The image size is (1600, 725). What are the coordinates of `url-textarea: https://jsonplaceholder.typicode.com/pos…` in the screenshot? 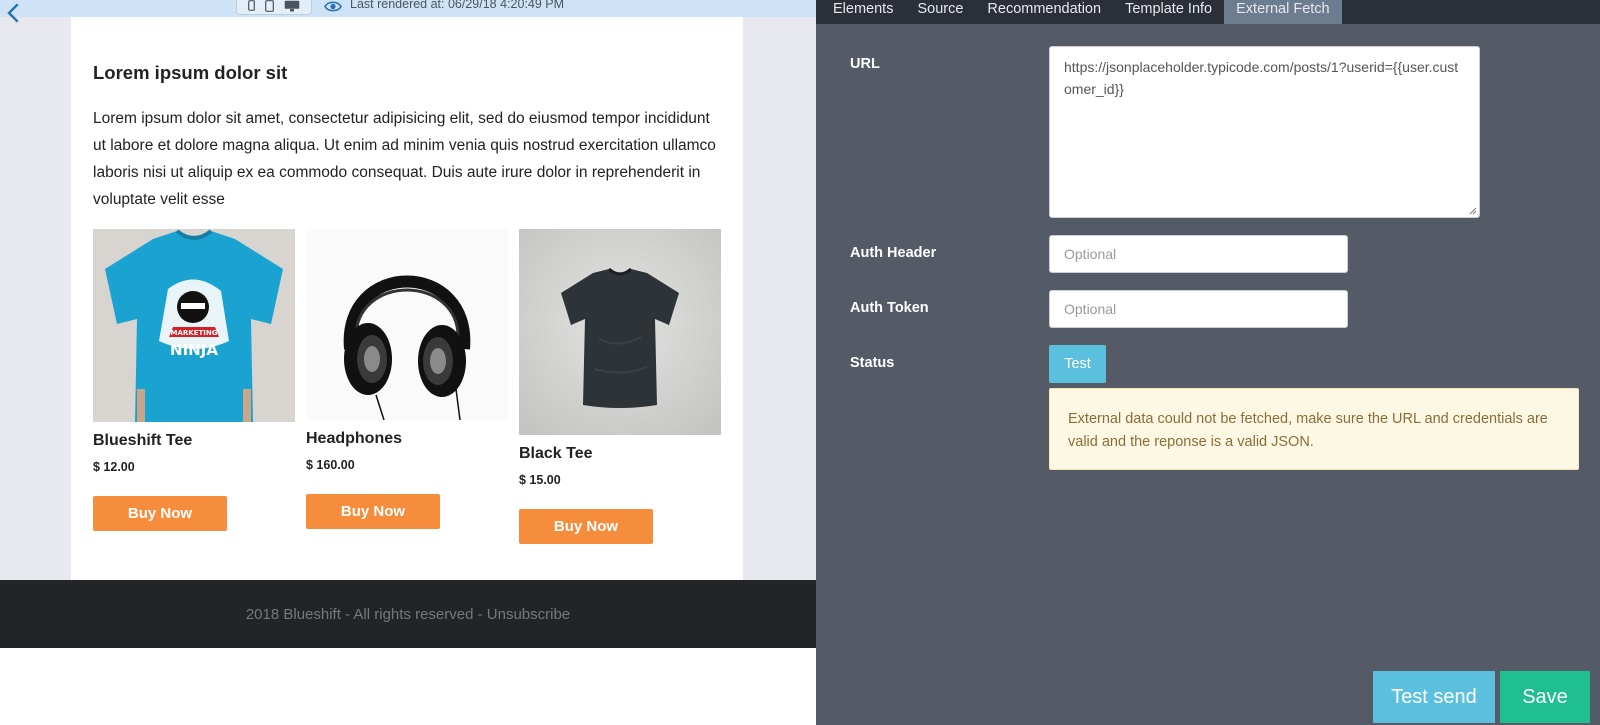 It's located at (1264, 132).